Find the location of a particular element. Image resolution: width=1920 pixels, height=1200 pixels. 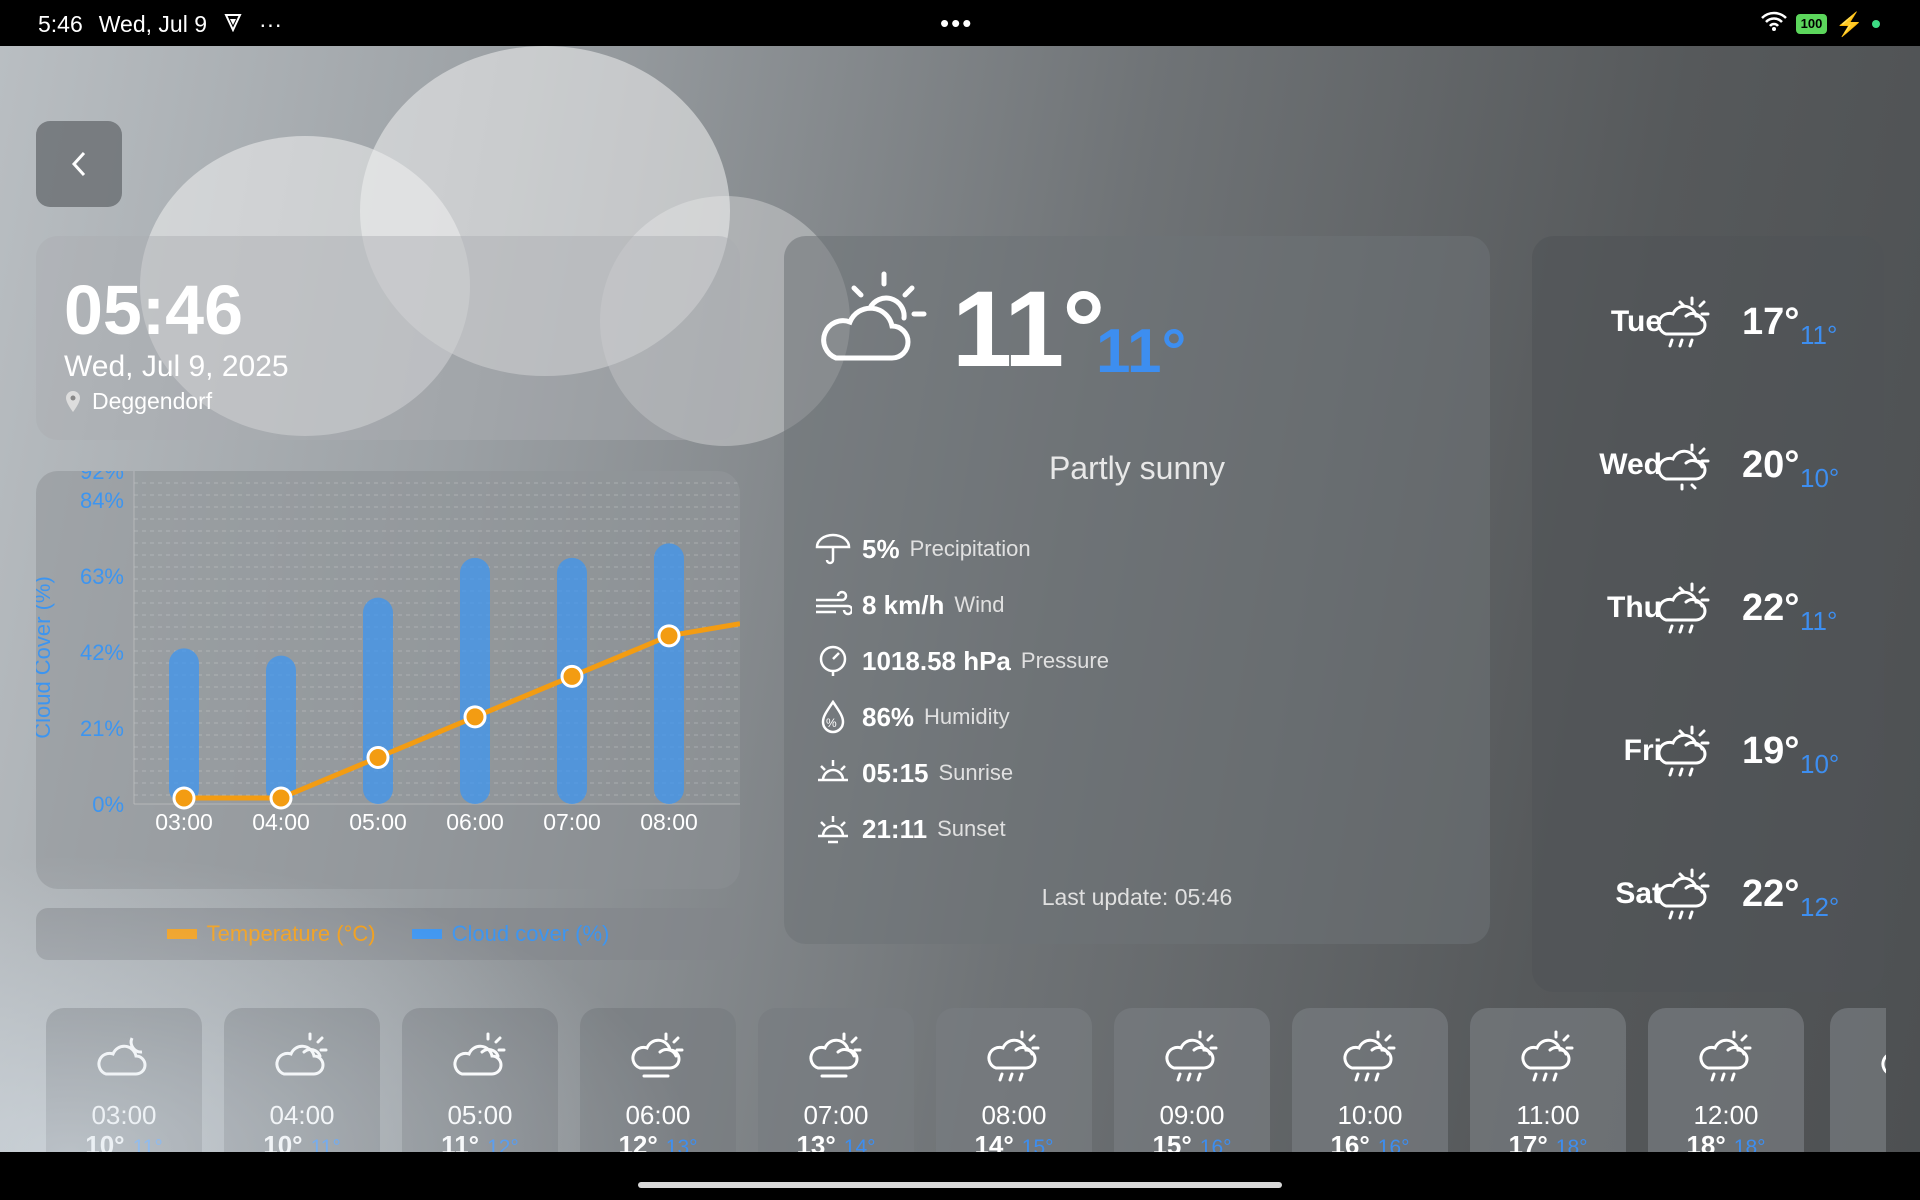

hourly-temp: 18° is located at coordinates (1706, 1141).